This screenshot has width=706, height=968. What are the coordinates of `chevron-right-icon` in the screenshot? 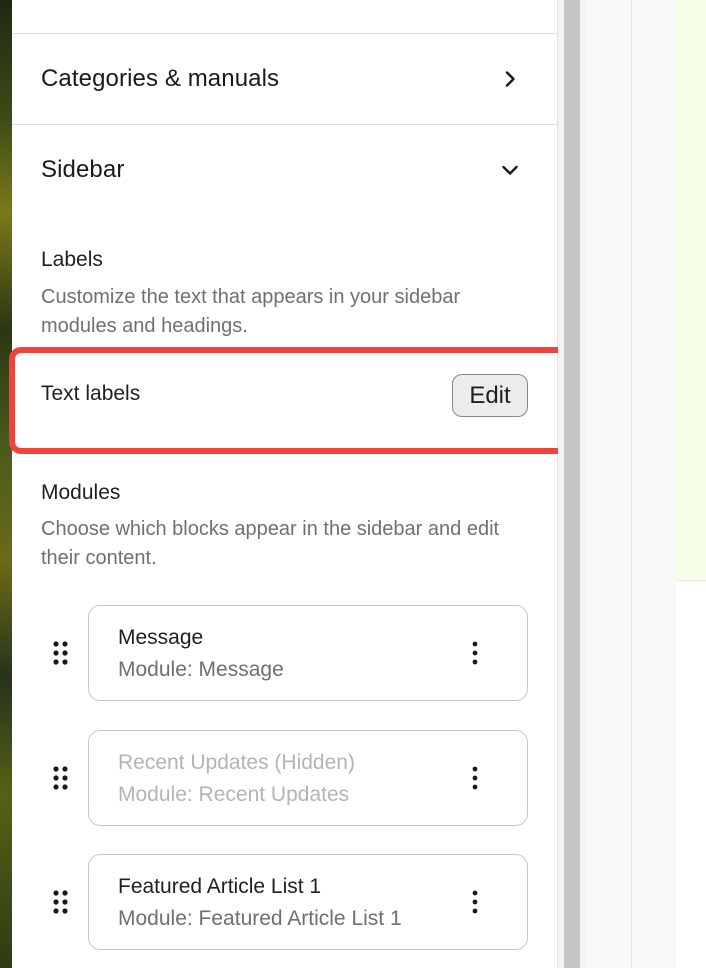 It's located at (510, 79).